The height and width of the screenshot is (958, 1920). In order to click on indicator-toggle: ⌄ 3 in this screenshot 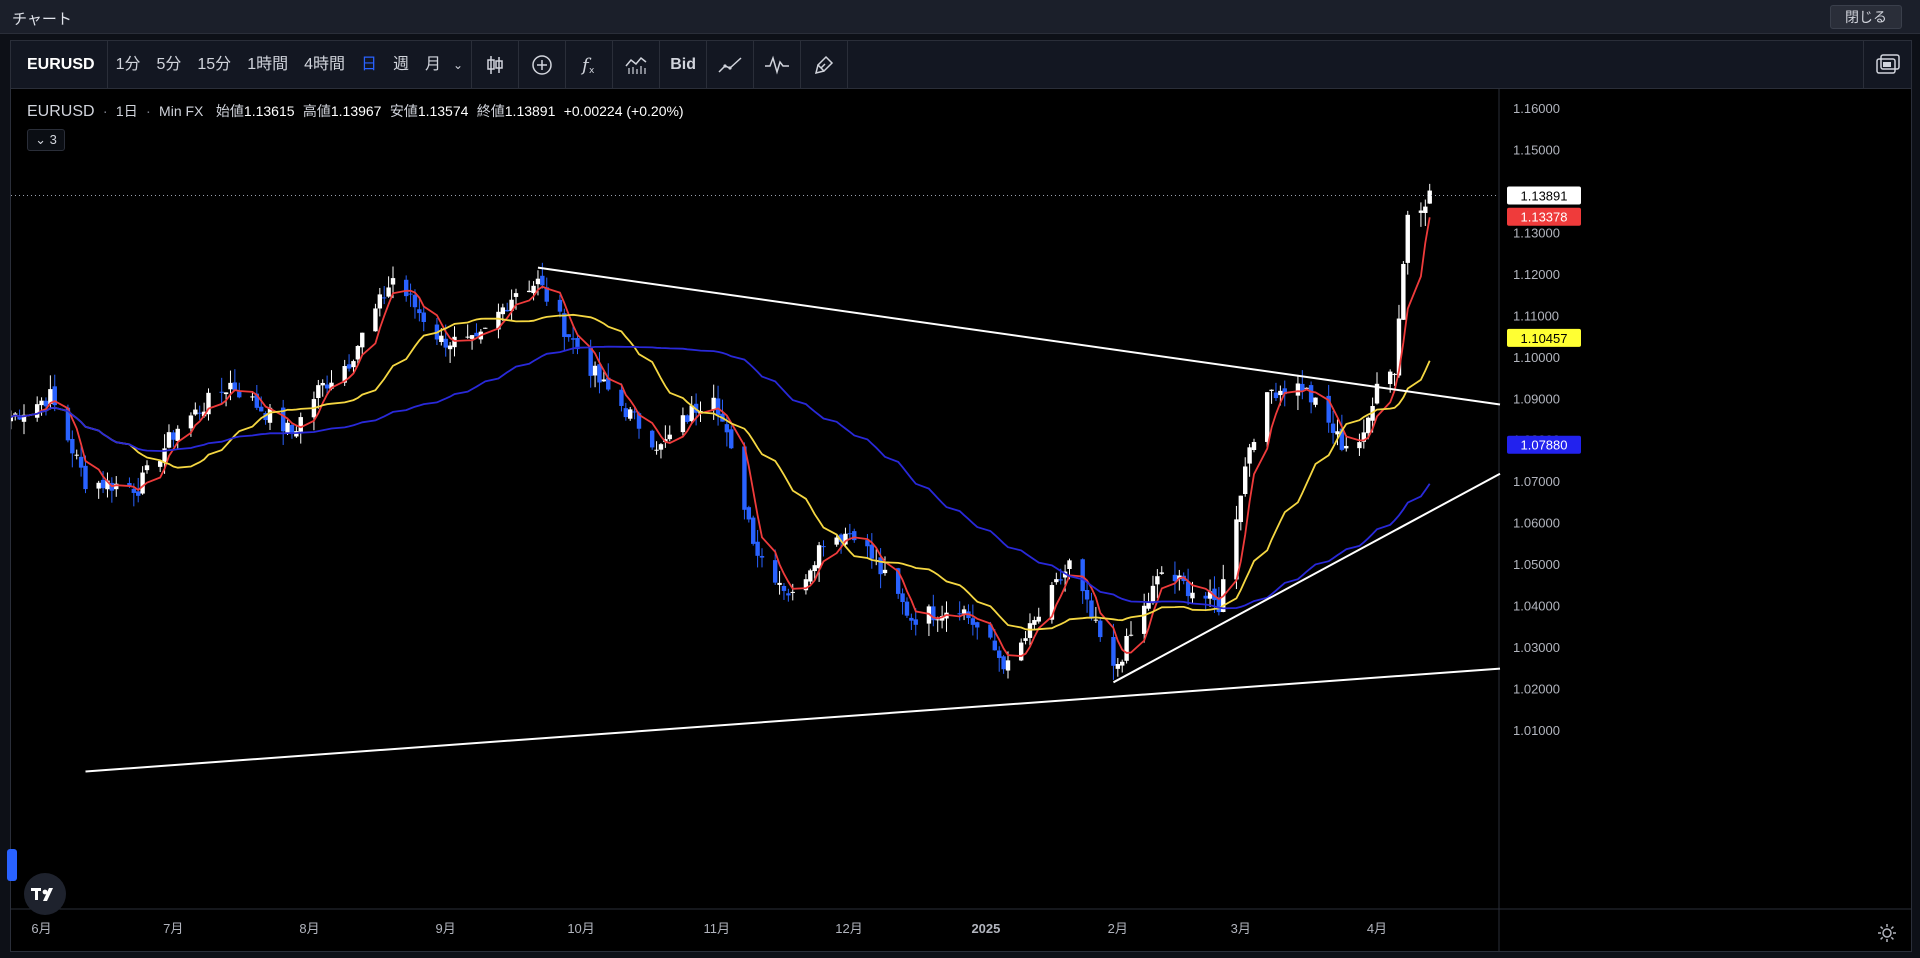, I will do `click(46, 140)`.